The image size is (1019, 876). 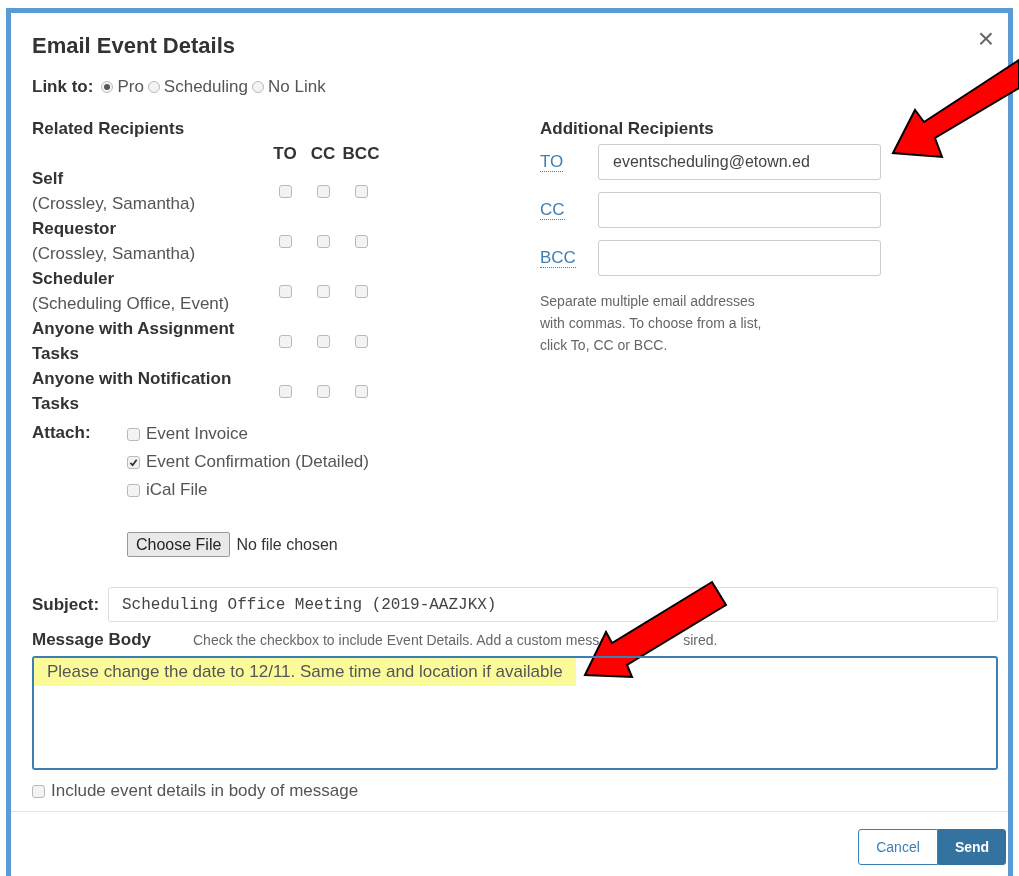 What do you see at coordinates (92, 640) in the screenshot?
I see `message-body-label: Message Body` at bounding box center [92, 640].